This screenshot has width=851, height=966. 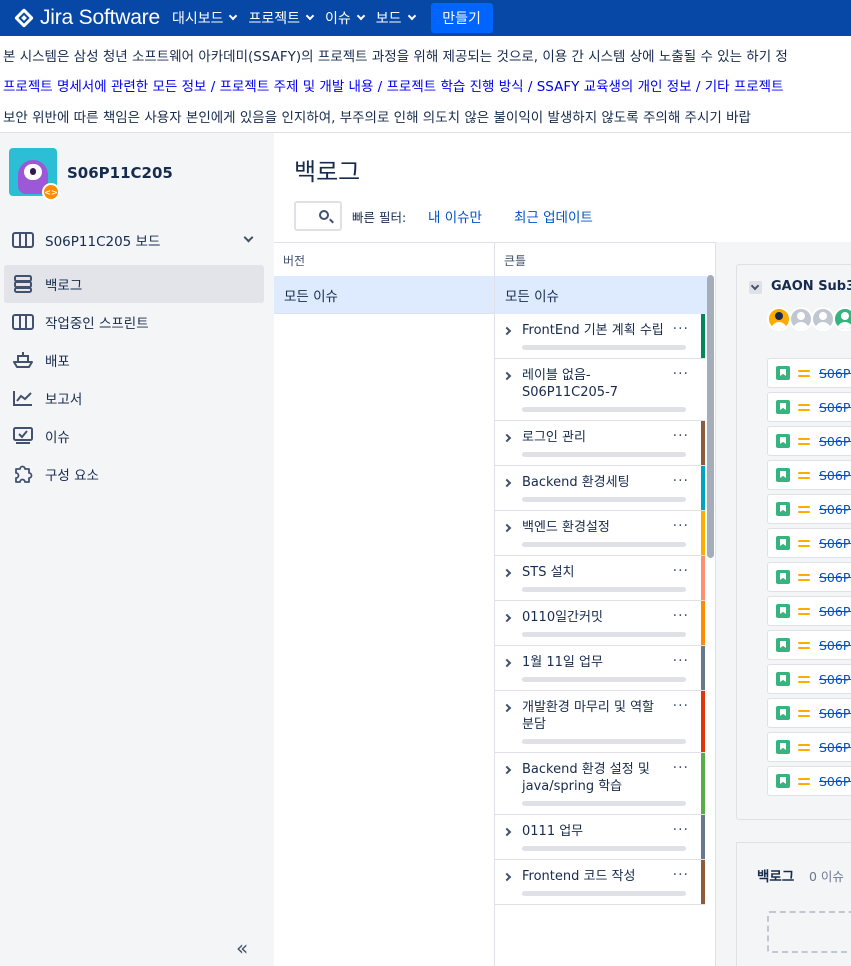 What do you see at coordinates (600, 722) in the screenshot?
I see `epic-item: 개발환경 마무리 및 역할 분담 ···` at bounding box center [600, 722].